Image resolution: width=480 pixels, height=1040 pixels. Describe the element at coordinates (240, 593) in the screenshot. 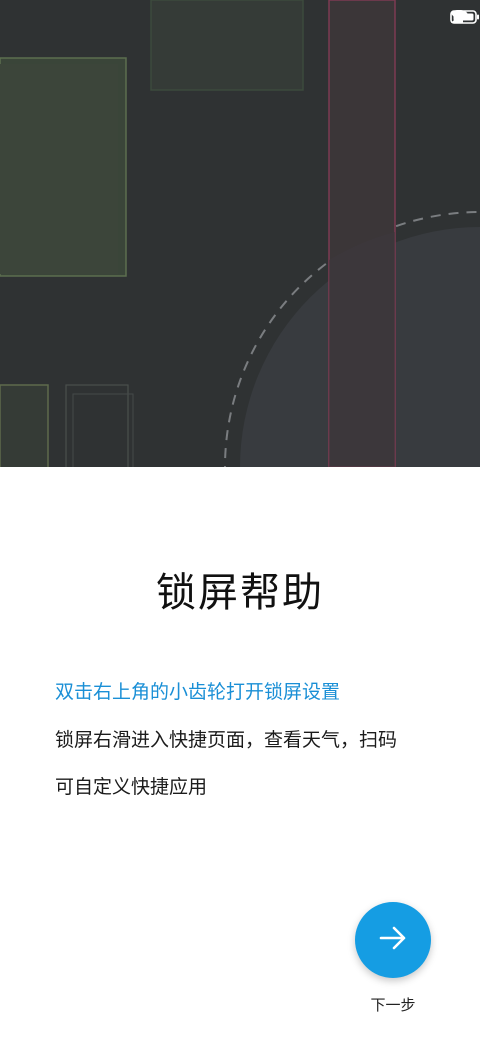

I see `page-title: 锁屏帮助` at that location.